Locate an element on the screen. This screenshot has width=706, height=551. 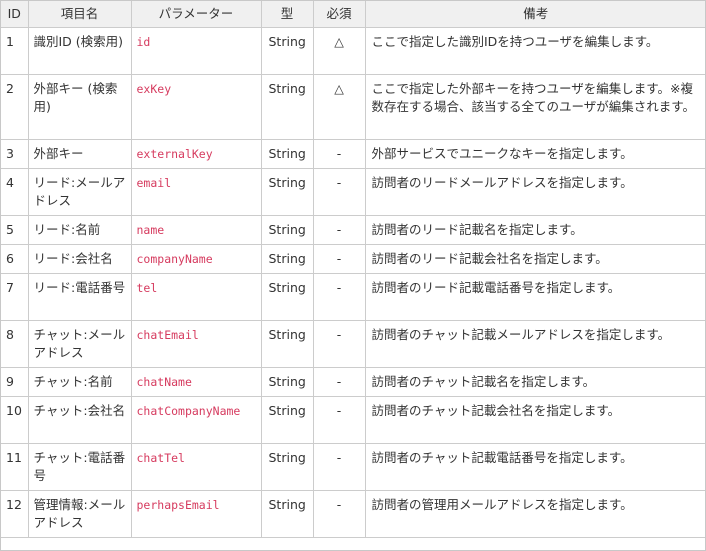
cell-id: 6 is located at coordinates (15, 259).